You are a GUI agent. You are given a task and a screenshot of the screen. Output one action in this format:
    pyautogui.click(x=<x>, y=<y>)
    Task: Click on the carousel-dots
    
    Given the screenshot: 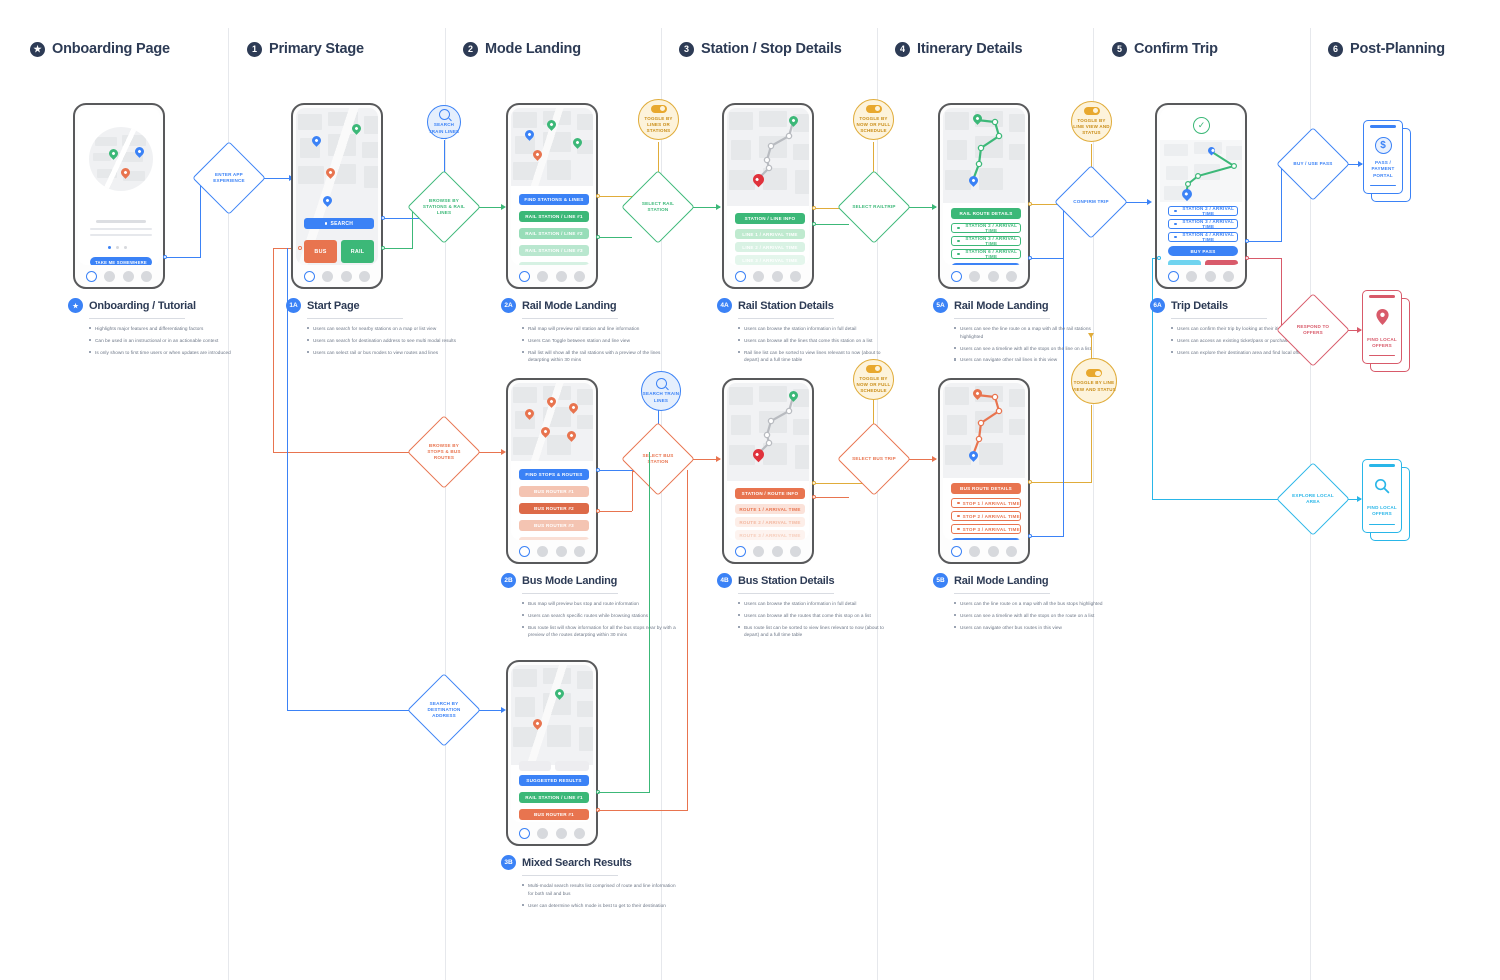 What is the action you would take?
    pyautogui.click(x=117, y=247)
    